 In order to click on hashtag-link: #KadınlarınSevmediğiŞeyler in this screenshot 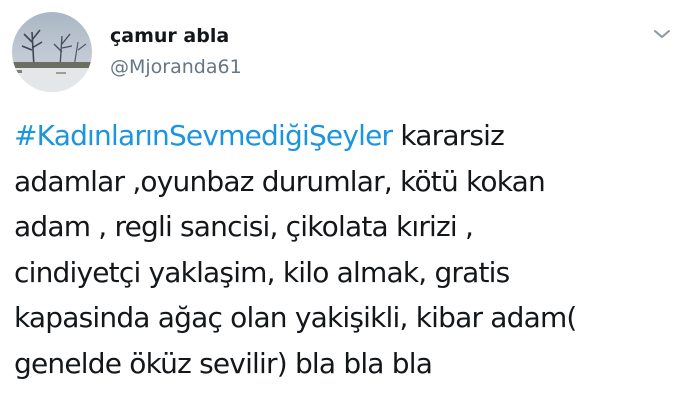, I will do `click(203, 135)`.